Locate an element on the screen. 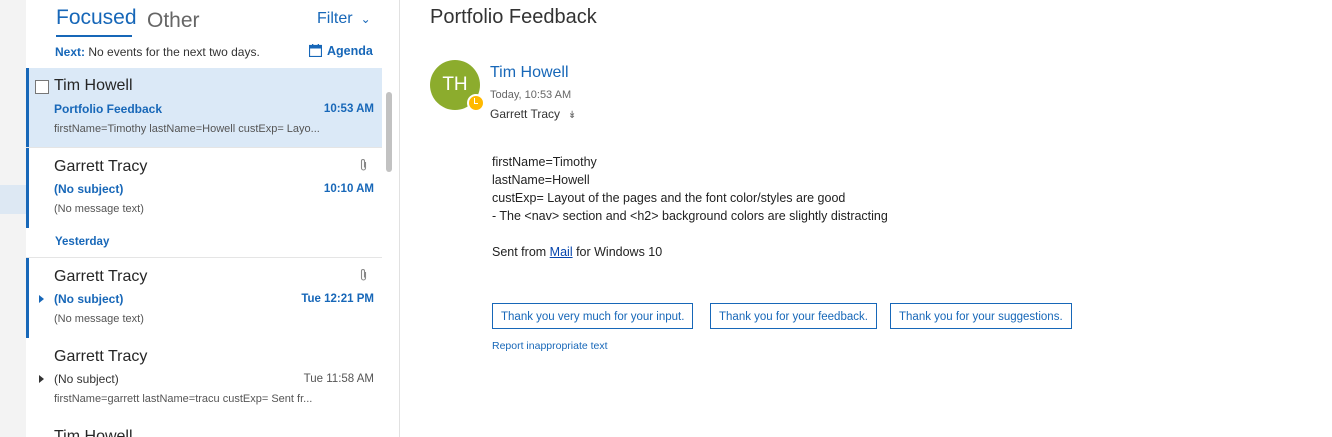 The height and width of the screenshot is (437, 1332). recipient-name: Garrett Tracy is located at coordinates (525, 114).